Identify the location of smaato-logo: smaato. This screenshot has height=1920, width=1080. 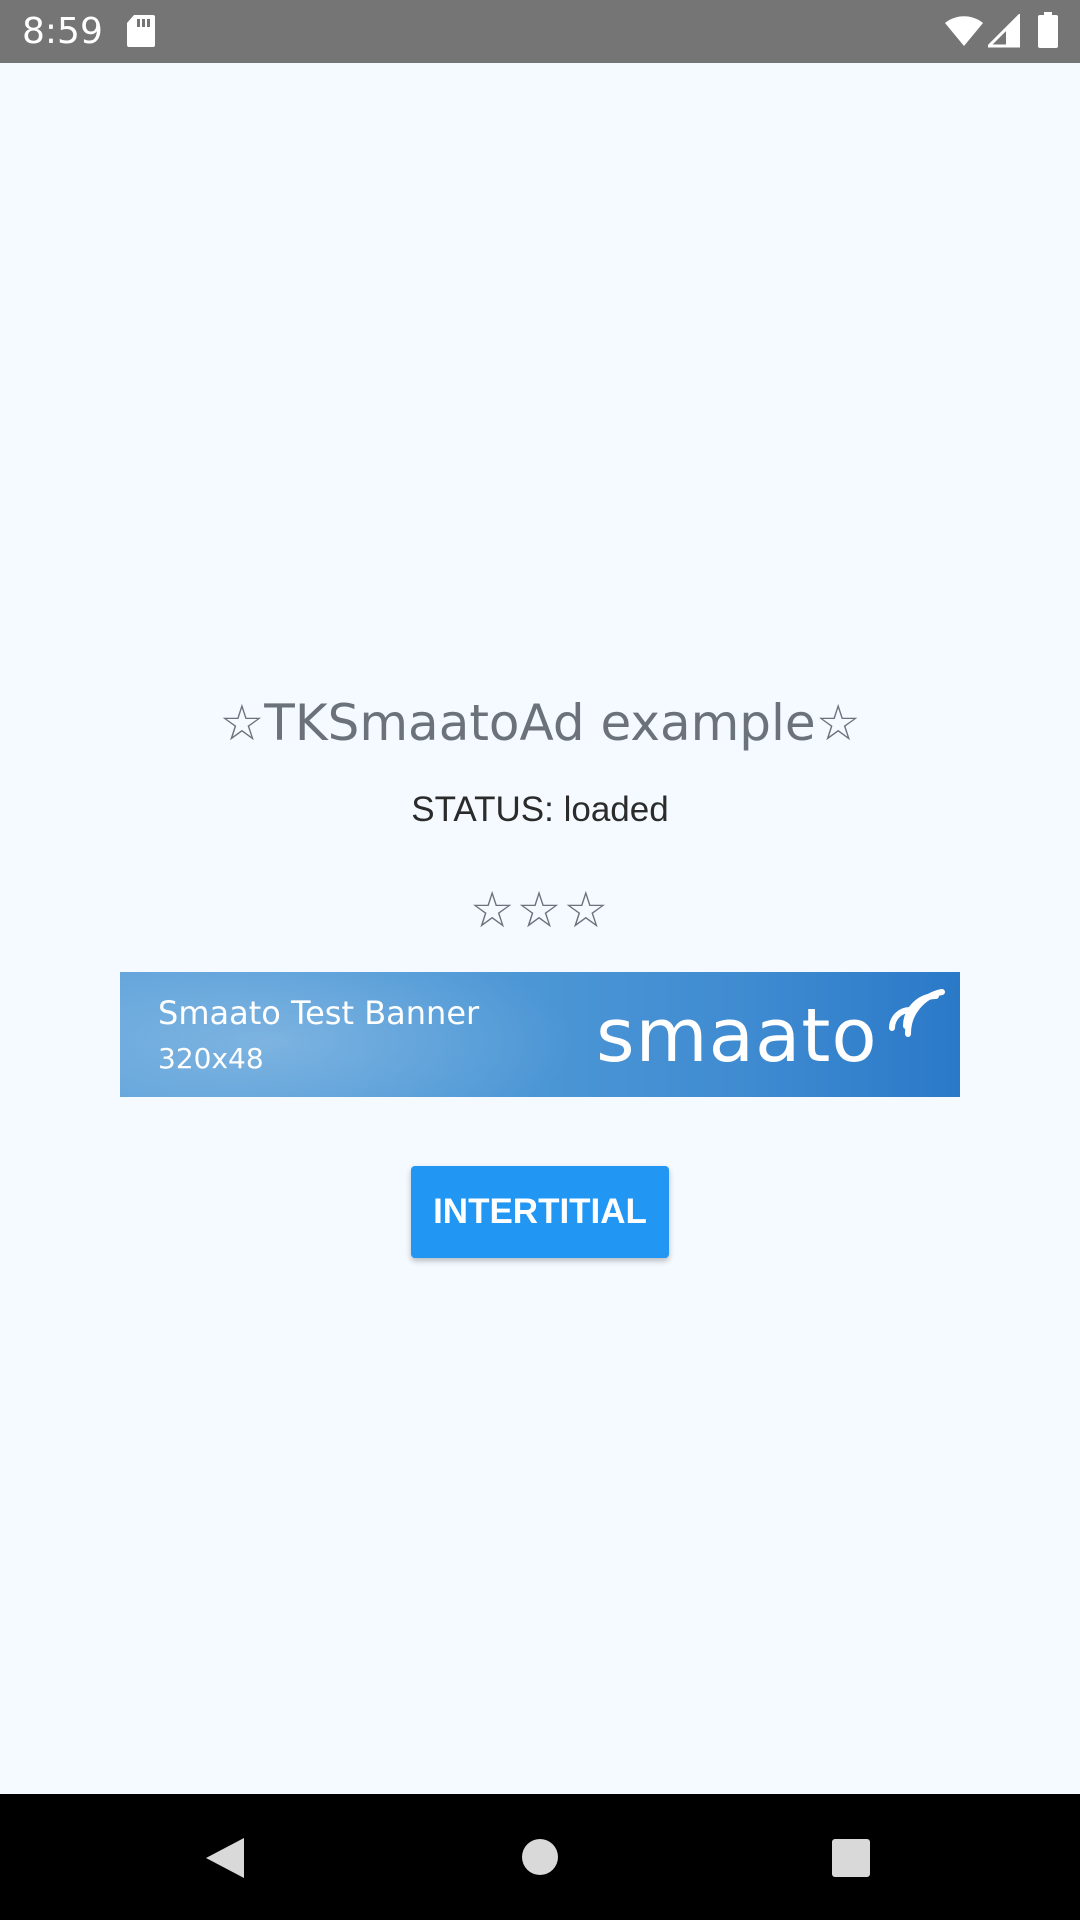
(737, 1036).